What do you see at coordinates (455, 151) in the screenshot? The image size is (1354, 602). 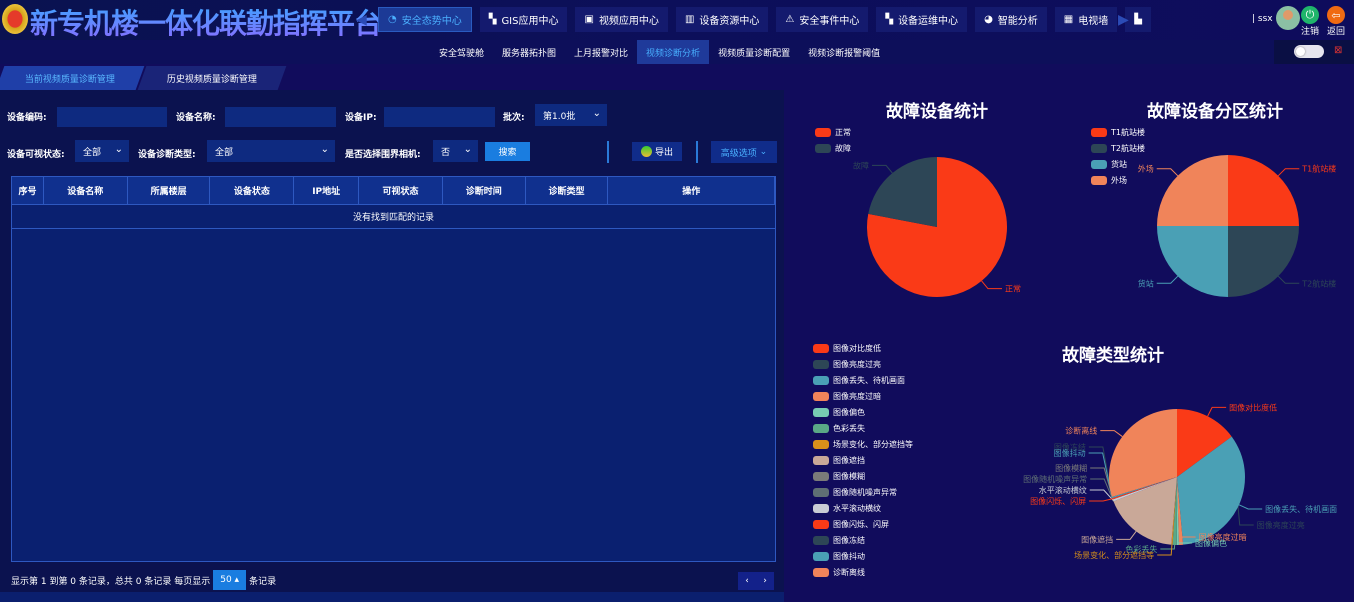 I see `perimeter-select: 否 ⌄` at bounding box center [455, 151].